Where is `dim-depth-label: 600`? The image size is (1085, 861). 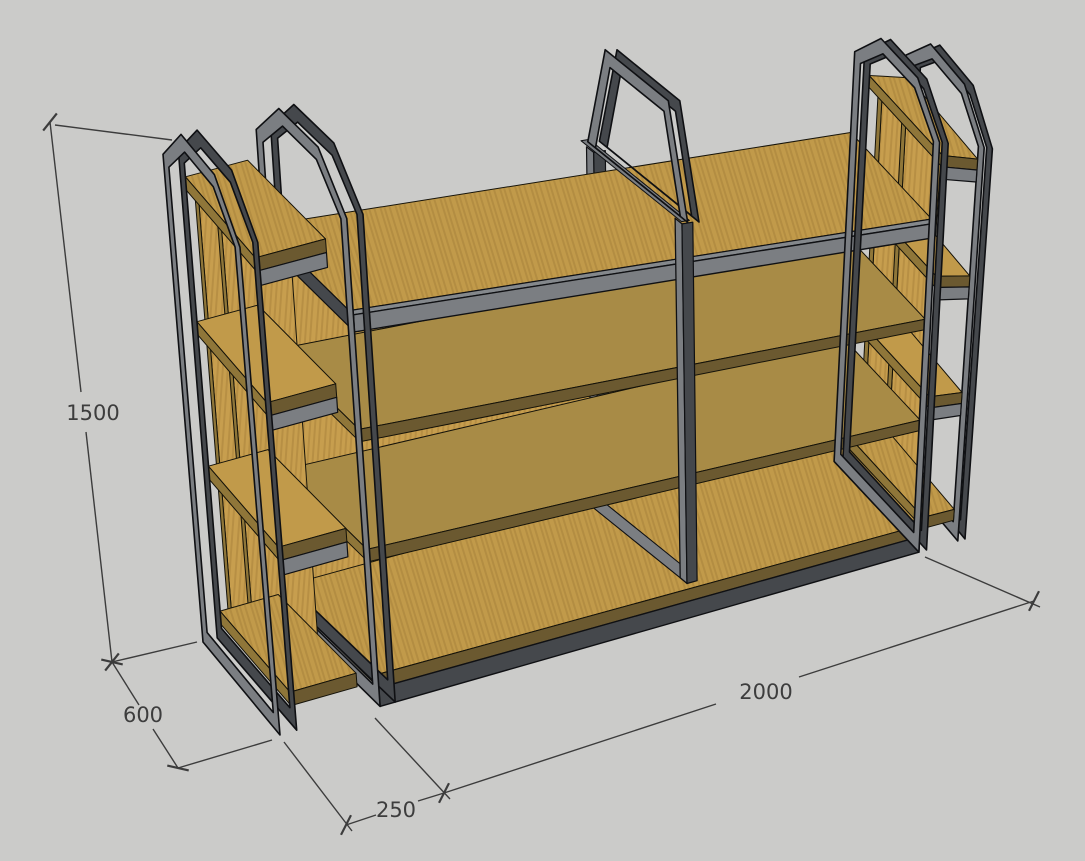
dim-depth-label: 600 is located at coordinates (143, 715).